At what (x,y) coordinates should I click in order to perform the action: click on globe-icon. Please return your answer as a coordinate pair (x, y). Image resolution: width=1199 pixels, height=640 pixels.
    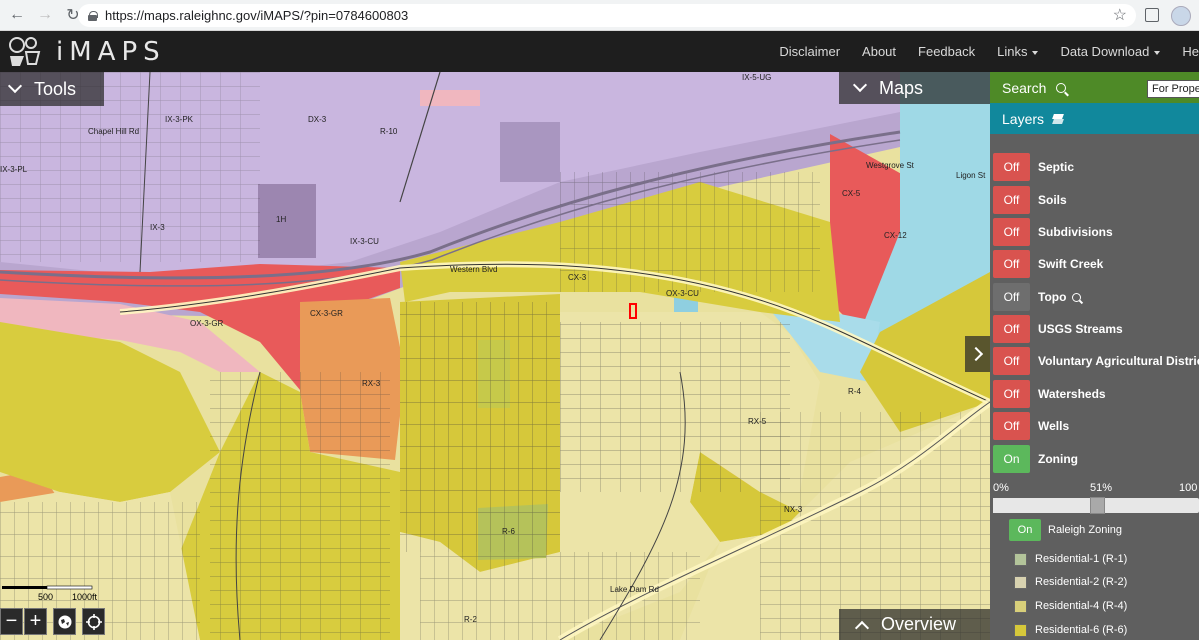
    Looking at the image, I should click on (64, 621).